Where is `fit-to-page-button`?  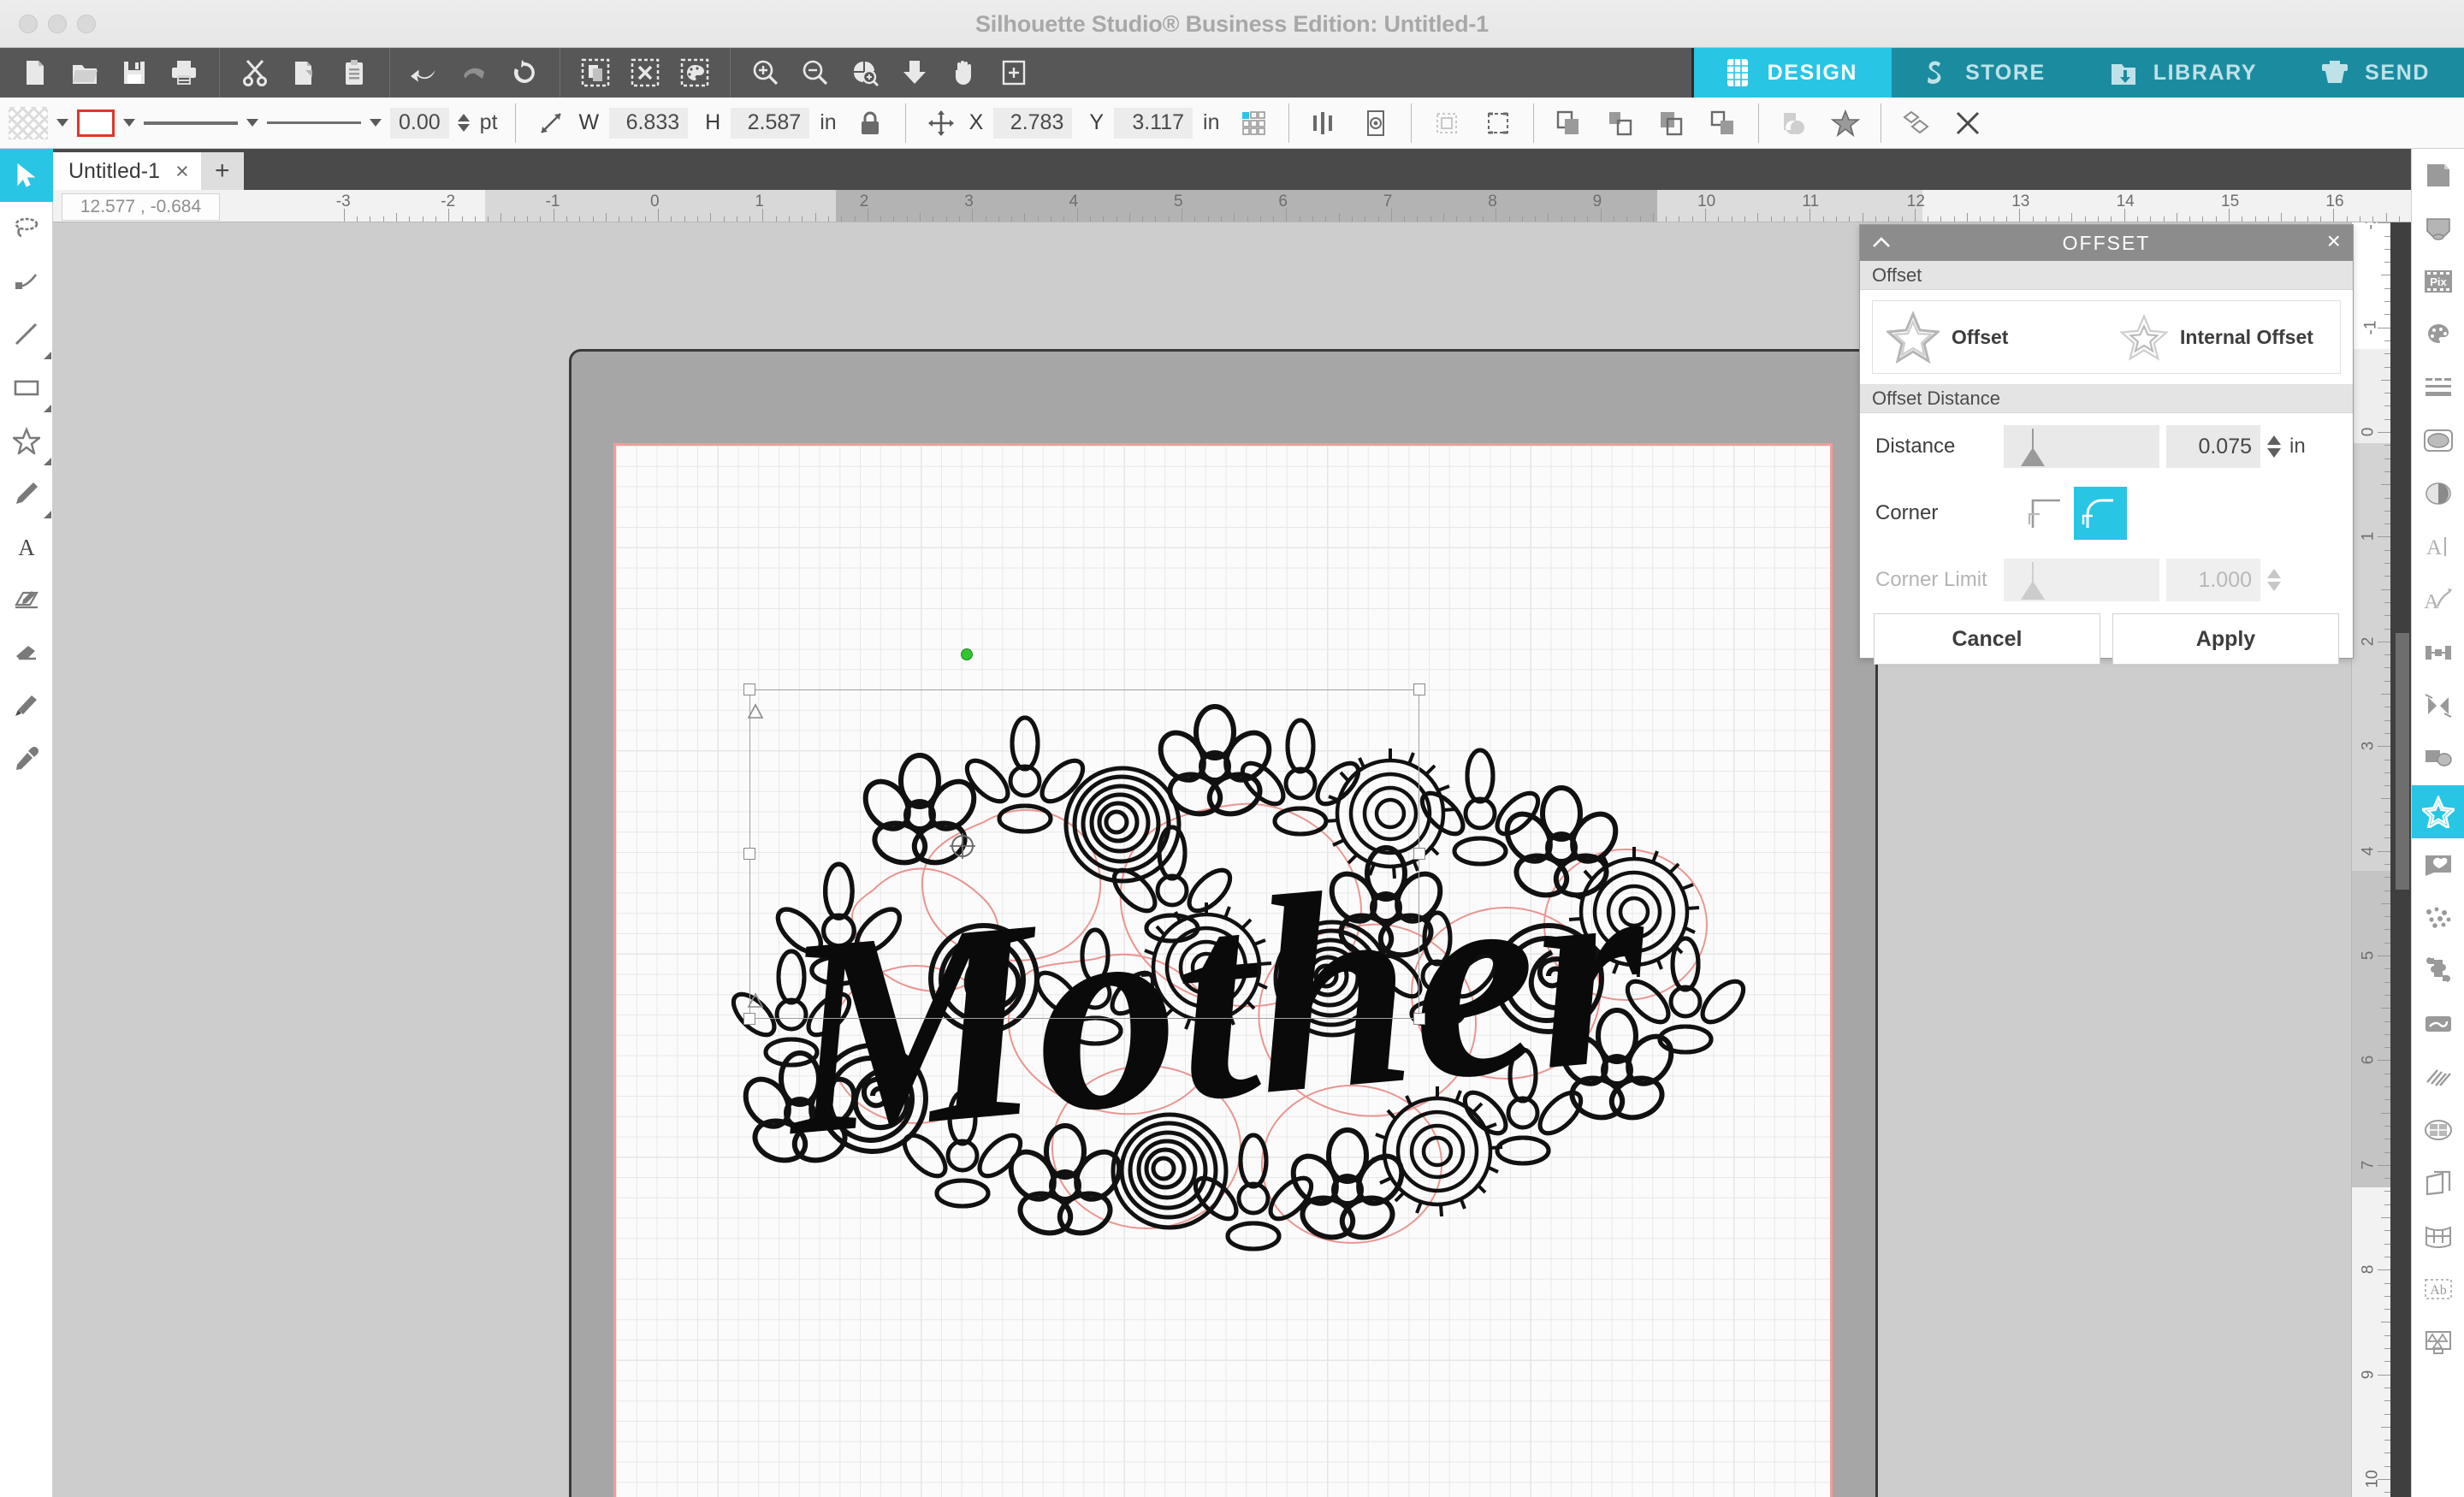
fit-to-page-button is located at coordinates (914, 73).